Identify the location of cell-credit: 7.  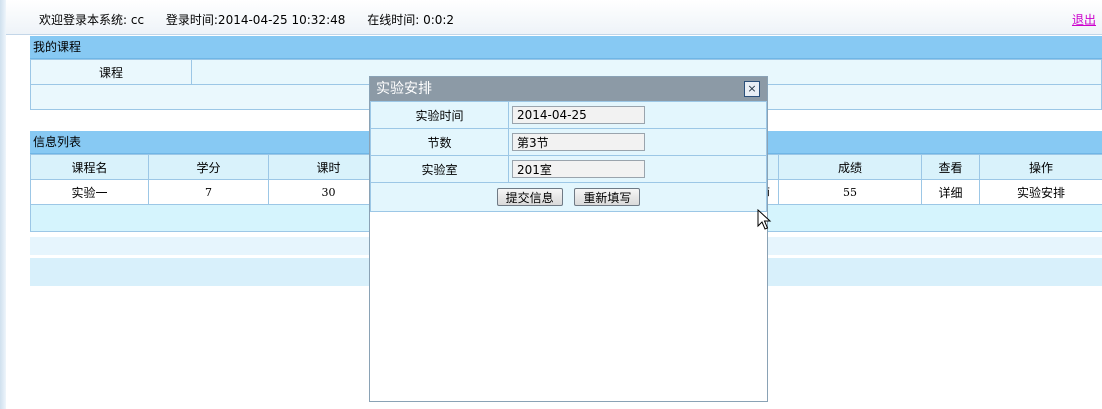
(208, 192).